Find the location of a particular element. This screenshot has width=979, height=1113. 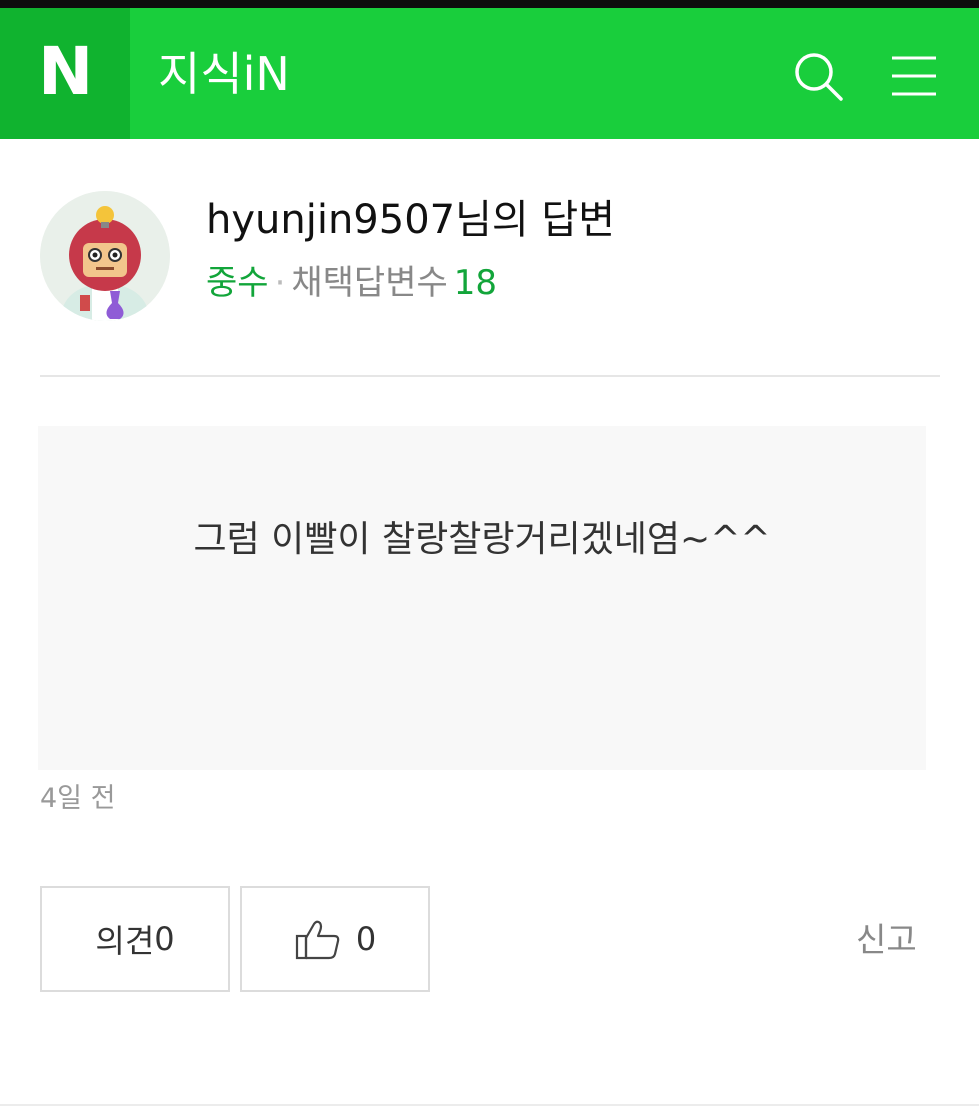

adopted-label: 채택답변수 is located at coordinates (369, 283).